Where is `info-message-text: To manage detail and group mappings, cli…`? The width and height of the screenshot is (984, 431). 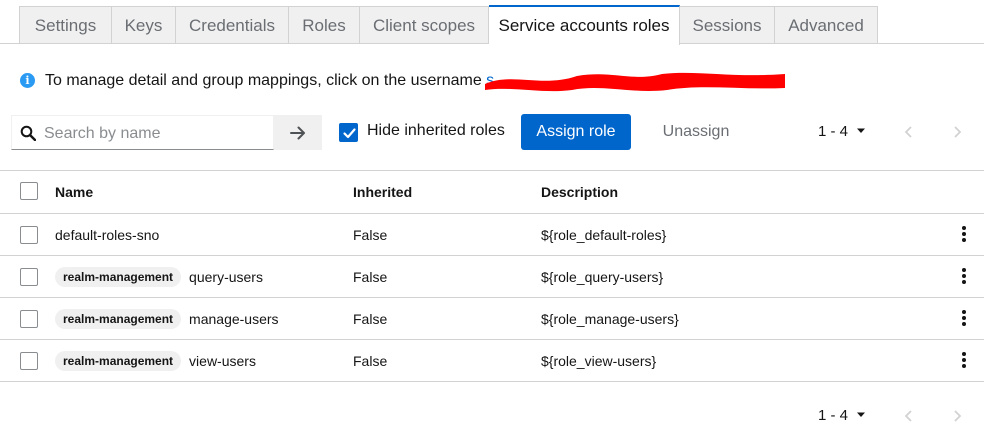 info-message-text: To manage detail and group mappings, cli… is located at coordinates (266, 80).